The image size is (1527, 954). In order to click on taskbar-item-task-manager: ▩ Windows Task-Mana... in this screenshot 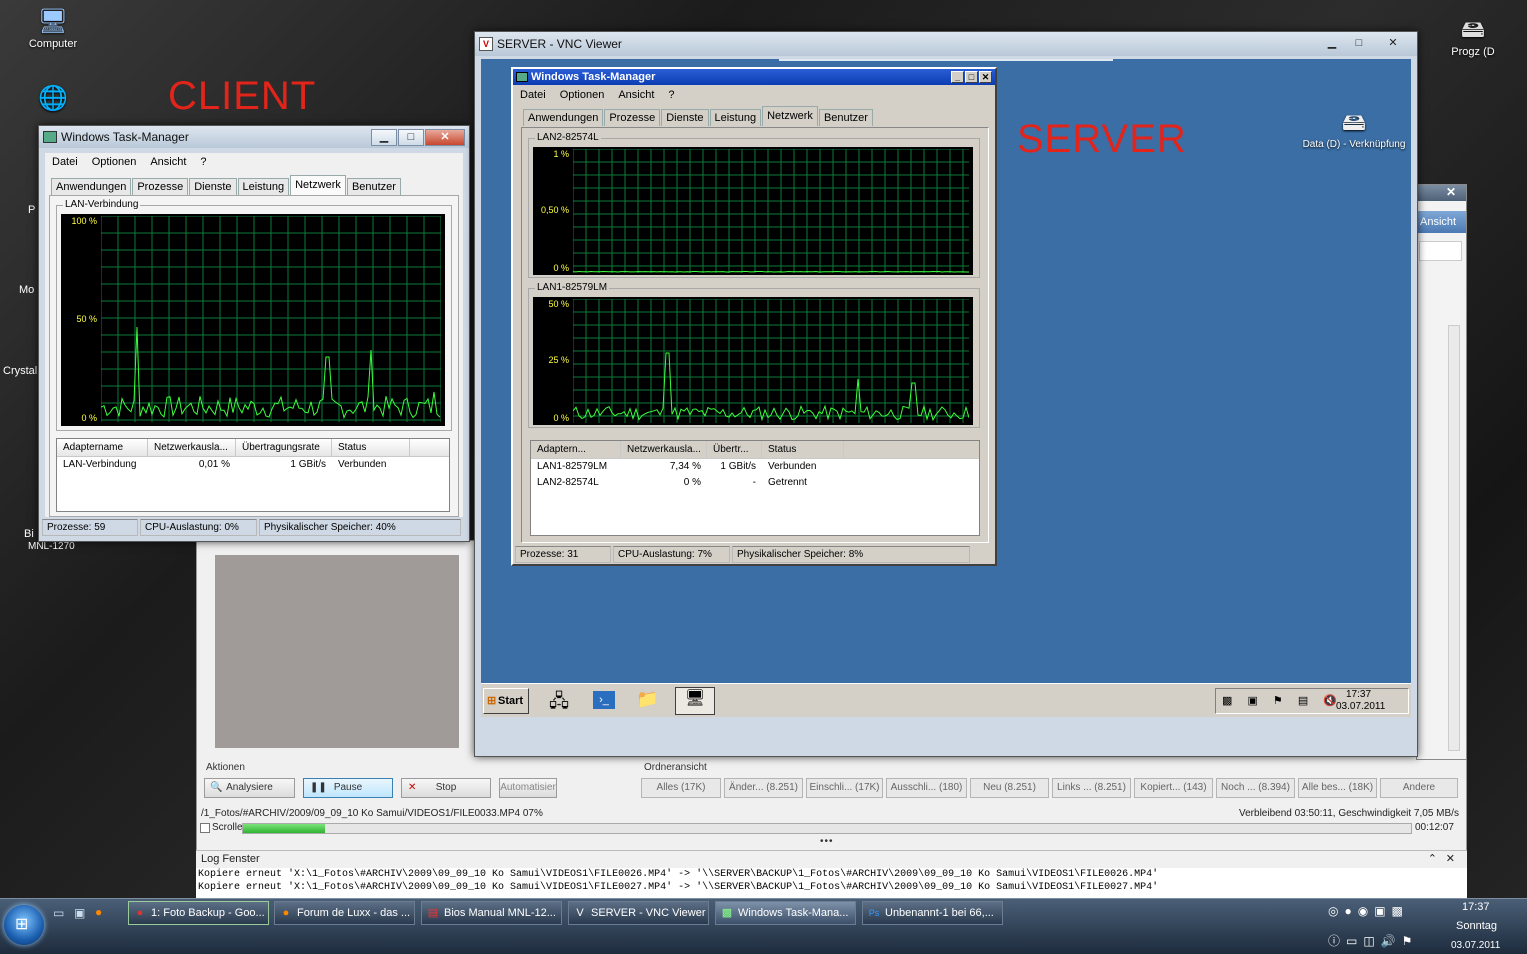, I will do `click(785, 913)`.